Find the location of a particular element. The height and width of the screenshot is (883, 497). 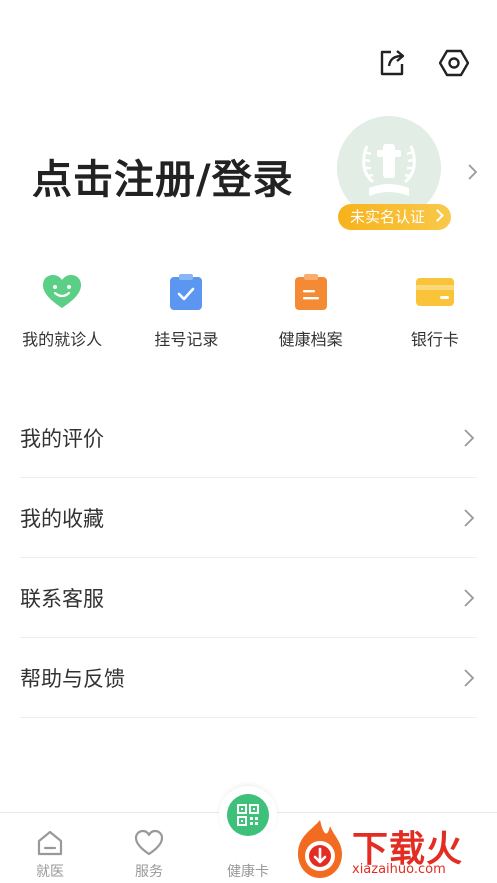

tab-label: 就医 is located at coordinates (50, 872).